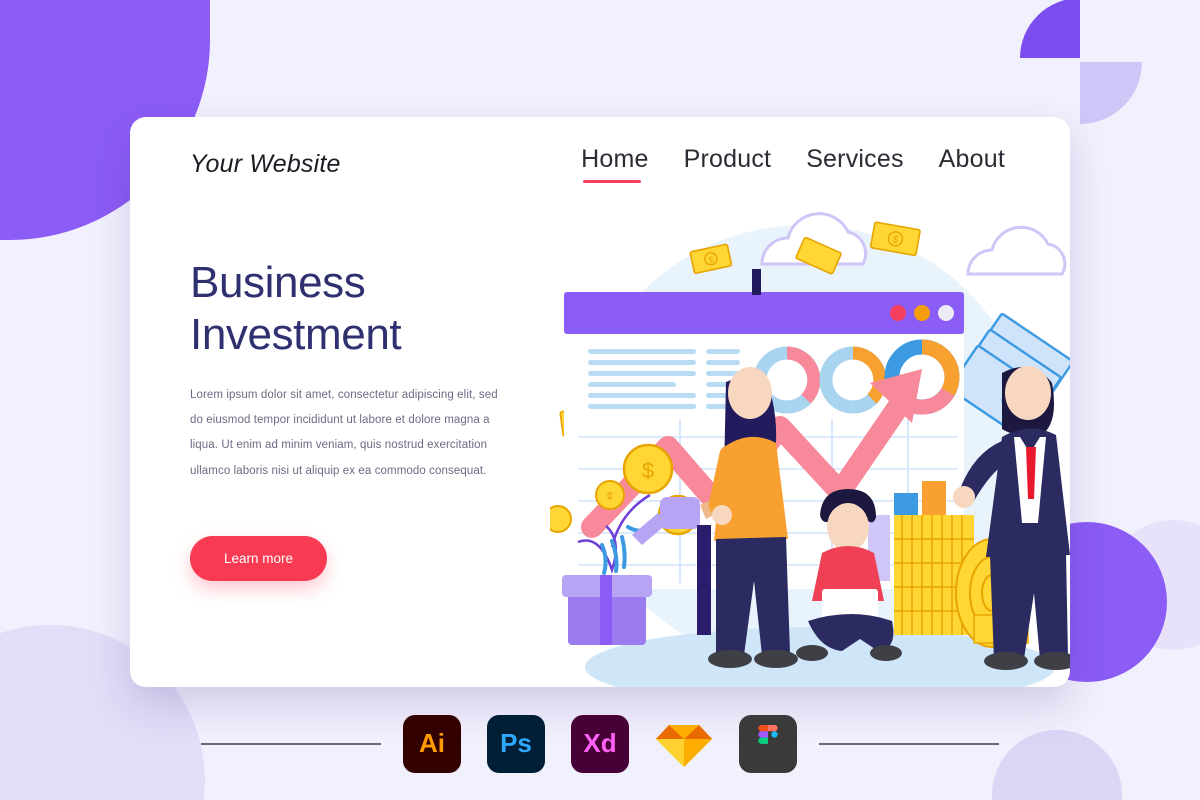 This screenshot has height=800, width=1200. I want to click on divider-line-right, so click(909, 743).